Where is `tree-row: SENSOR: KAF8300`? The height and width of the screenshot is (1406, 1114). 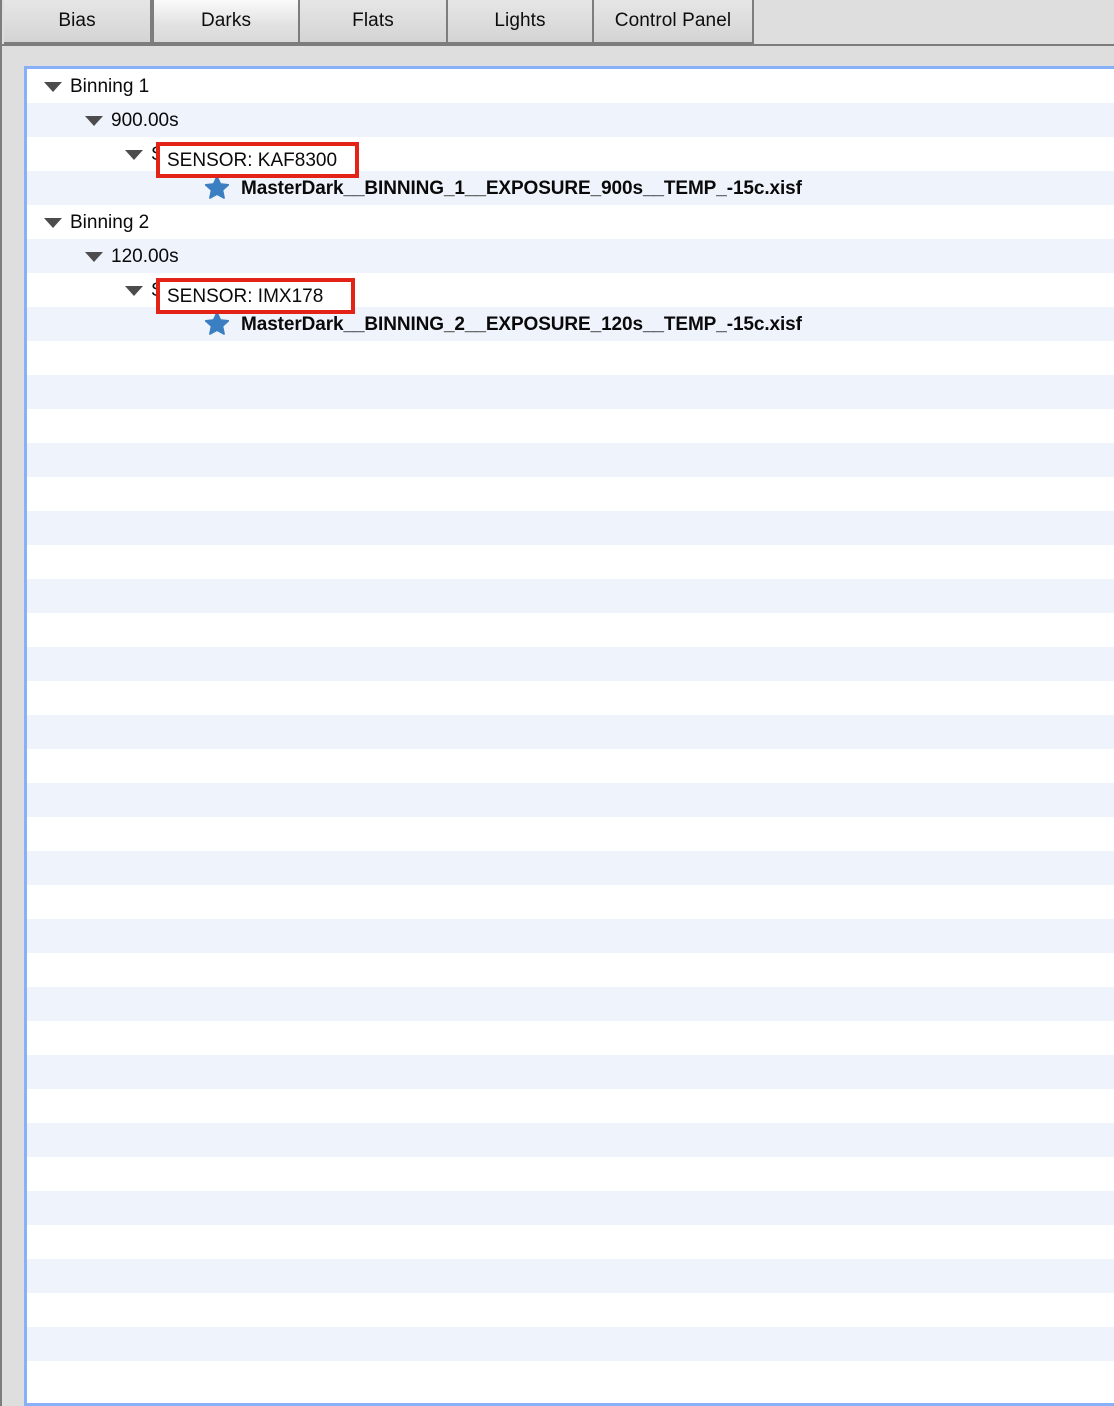 tree-row: SENSOR: KAF8300 is located at coordinates (570, 154).